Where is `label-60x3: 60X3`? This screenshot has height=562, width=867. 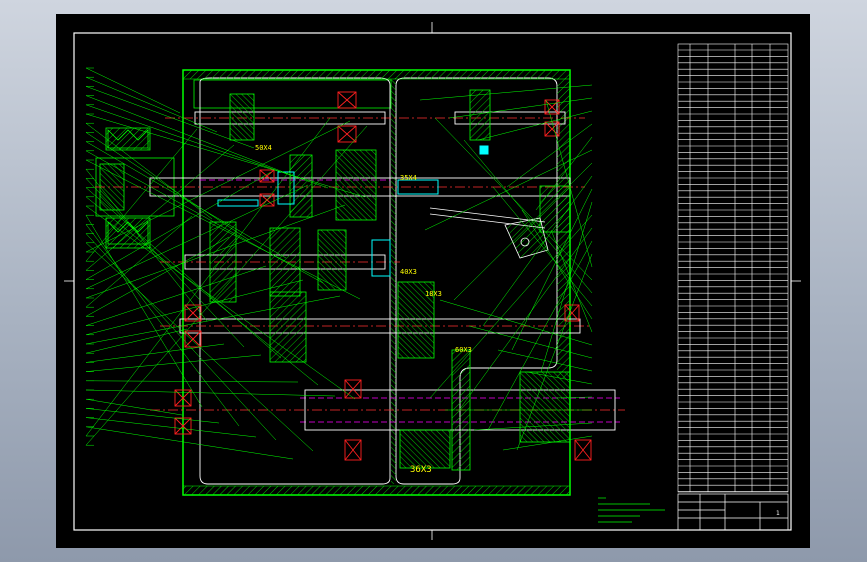
label-60x3: 60X3 is located at coordinates (463, 350).